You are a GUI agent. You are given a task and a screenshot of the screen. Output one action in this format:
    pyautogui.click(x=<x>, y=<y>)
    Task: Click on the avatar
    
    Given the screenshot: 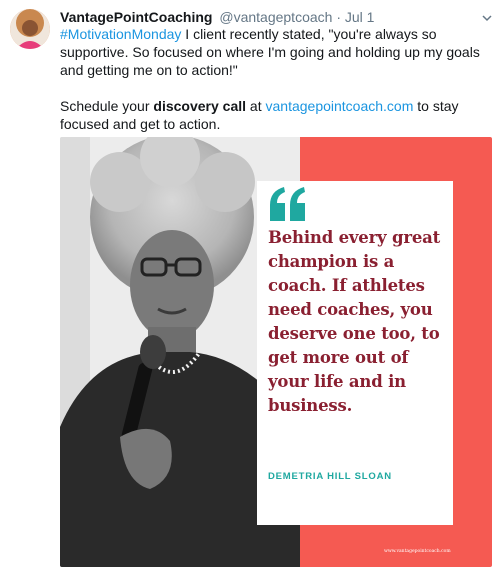 What is the action you would take?
    pyautogui.click(x=30, y=29)
    